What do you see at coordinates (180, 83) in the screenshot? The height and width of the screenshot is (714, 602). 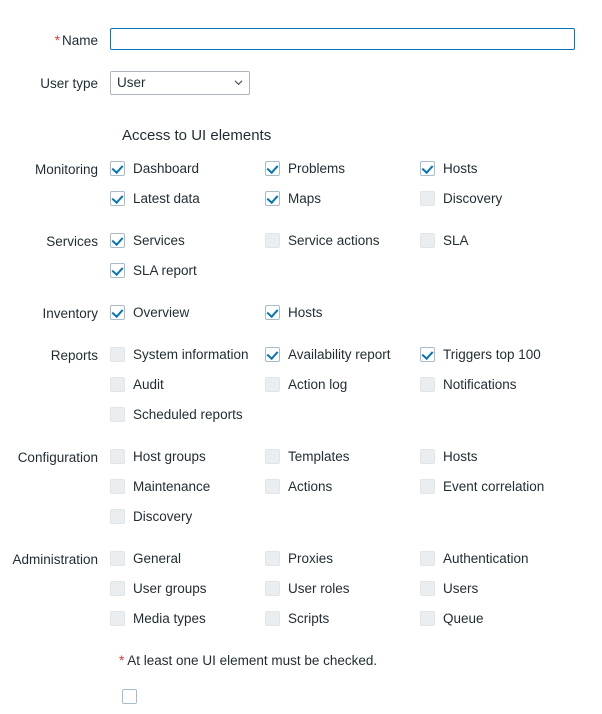 I see `user-type-select: User` at bounding box center [180, 83].